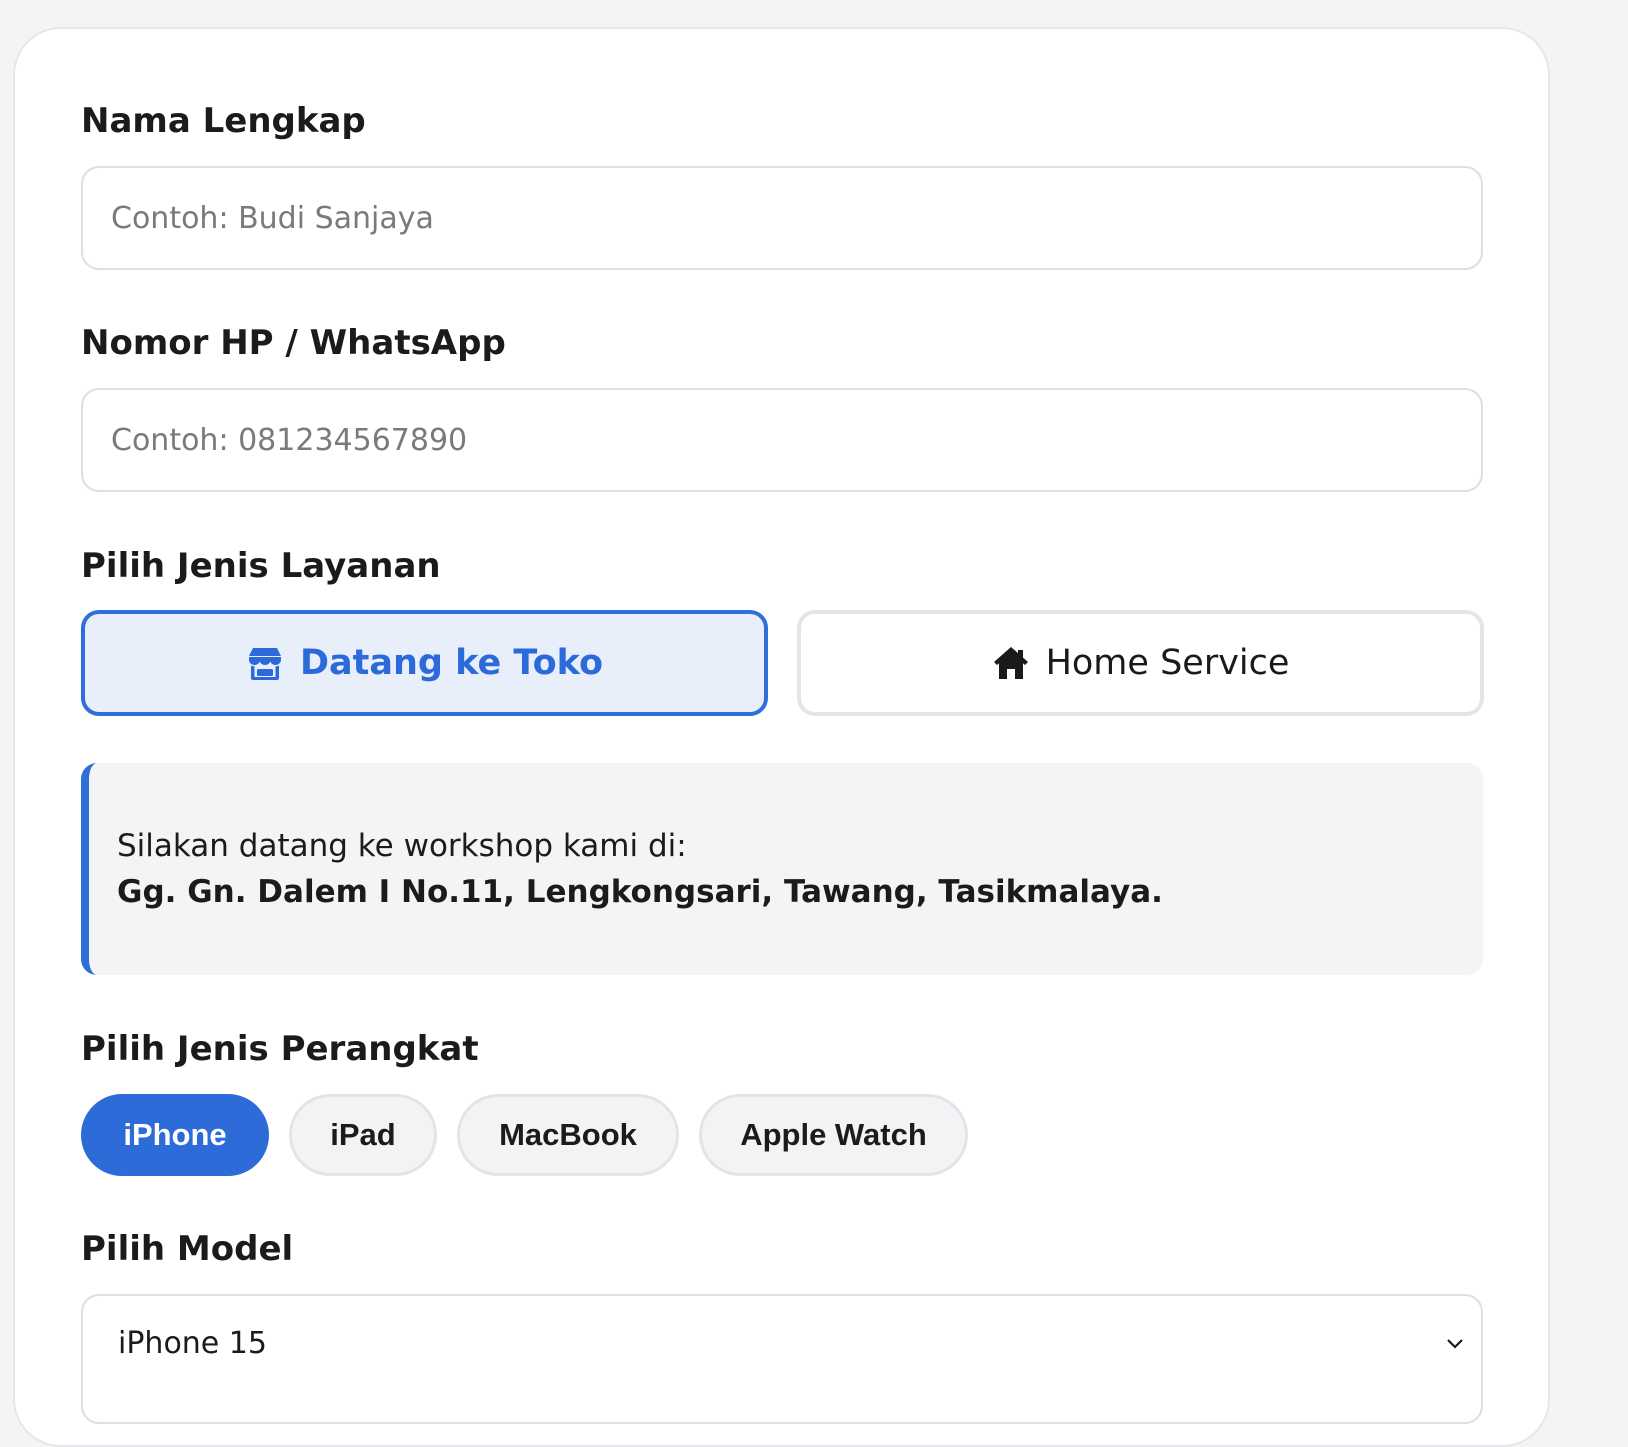 This screenshot has height=1447, width=1628. What do you see at coordinates (782, 440) in the screenshot?
I see `phone-input` at bounding box center [782, 440].